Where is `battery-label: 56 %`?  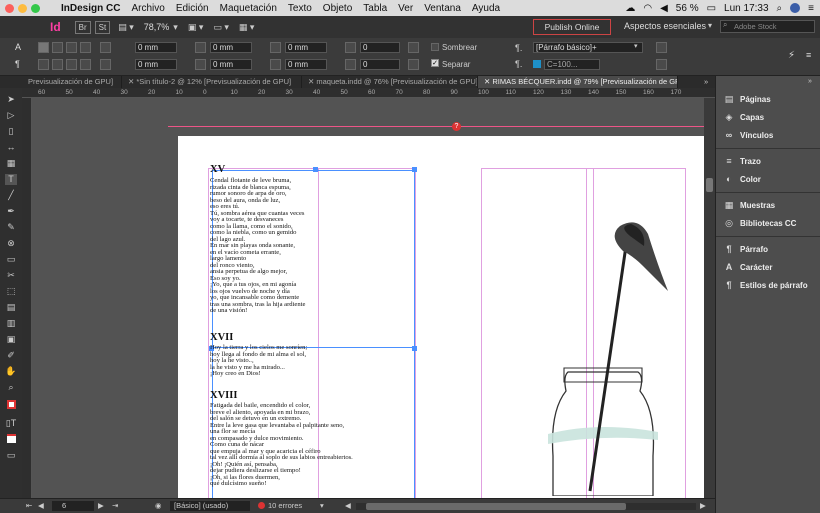
battery-label: 56 % is located at coordinates (687, 8).